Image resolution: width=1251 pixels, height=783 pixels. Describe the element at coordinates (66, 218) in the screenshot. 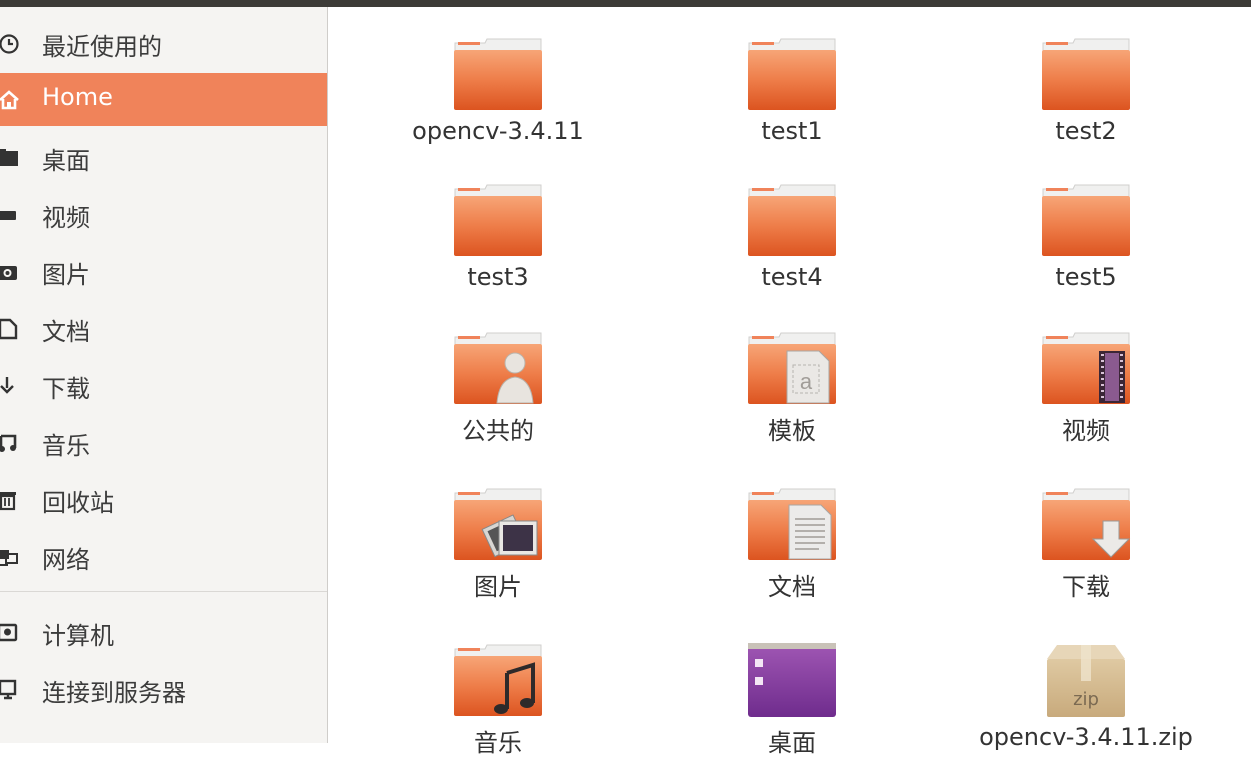

I see `sidebar-item-label: 视频` at that location.